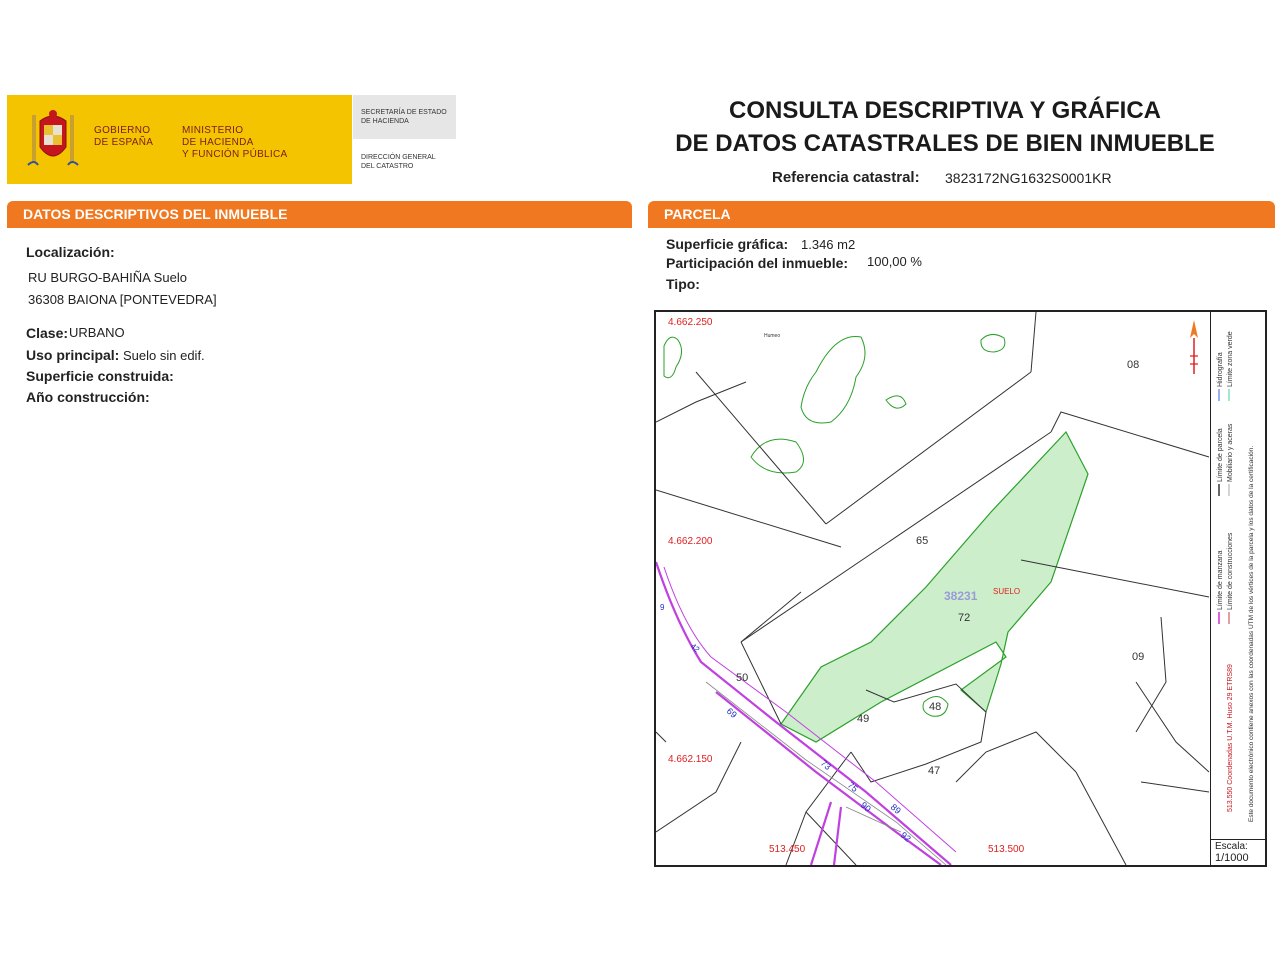  What do you see at coordinates (1133, 365) in the screenshot?
I see `parcel-08-label: 08` at bounding box center [1133, 365].